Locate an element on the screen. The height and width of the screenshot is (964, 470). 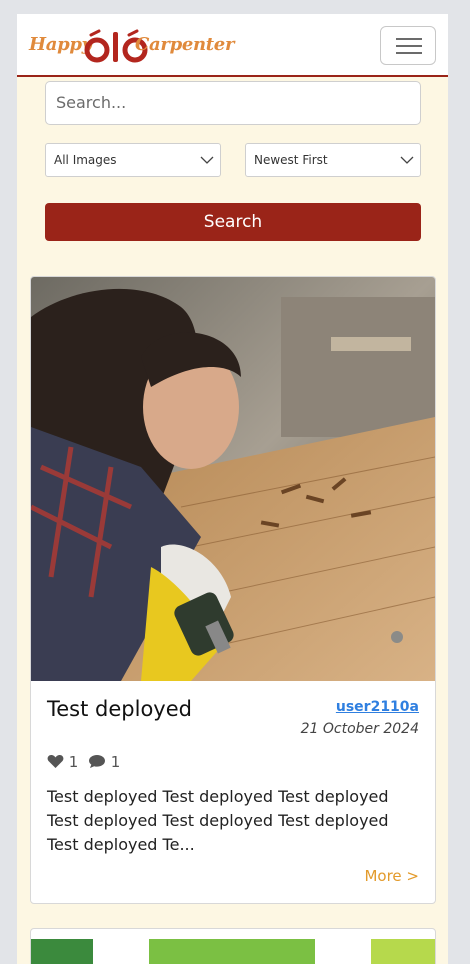
logo: Happy Carpenter is located at coordinates (131, 46).